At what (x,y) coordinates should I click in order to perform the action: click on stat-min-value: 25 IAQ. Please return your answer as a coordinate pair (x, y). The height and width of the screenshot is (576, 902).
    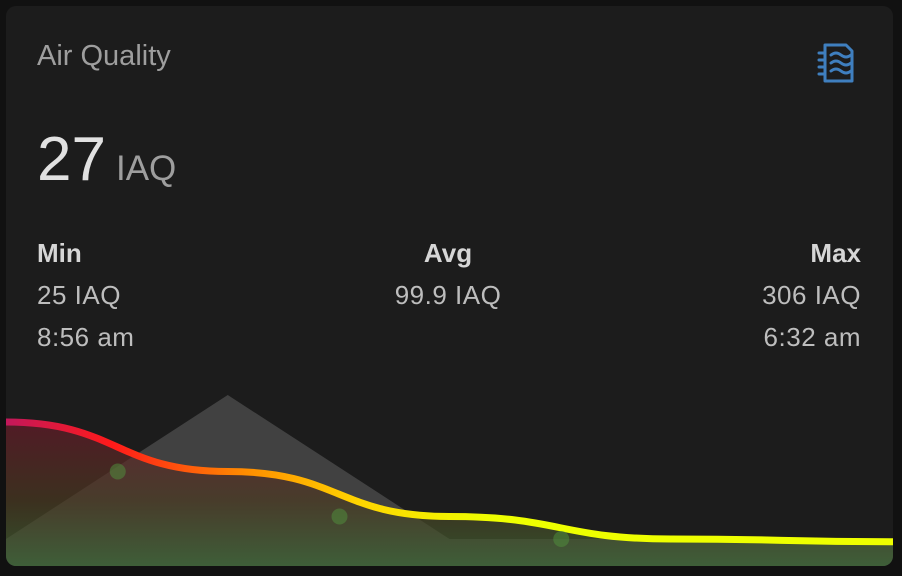
    Looking at the image, I should click on (79, 295).